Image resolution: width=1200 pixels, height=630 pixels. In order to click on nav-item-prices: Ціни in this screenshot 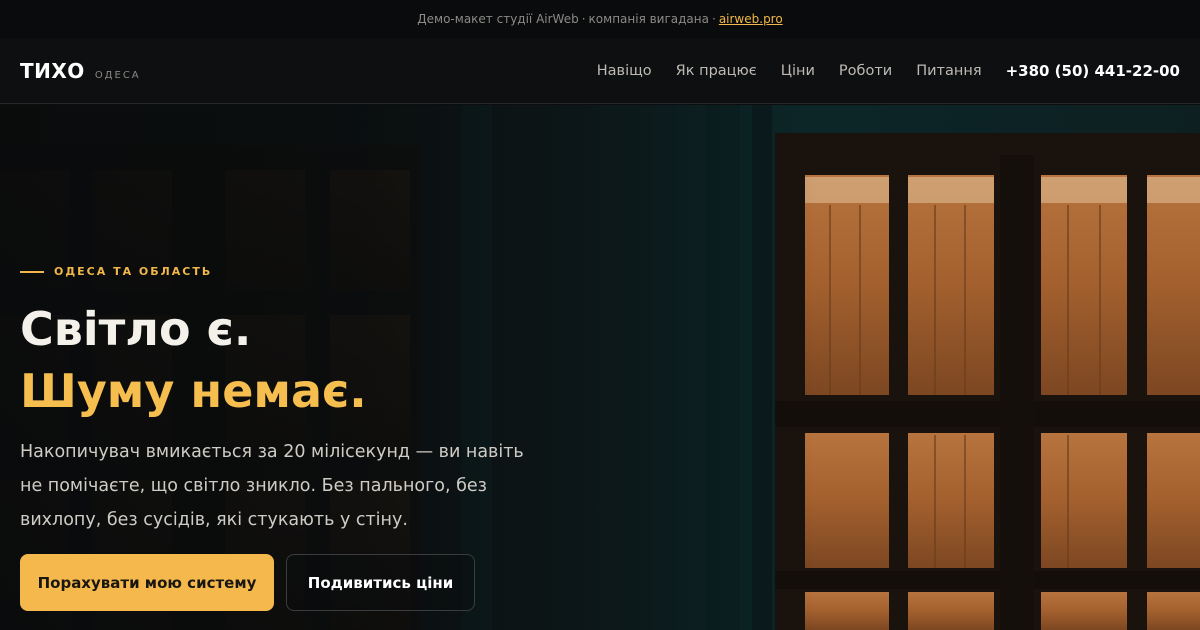, I will do `click(798, 71)`.